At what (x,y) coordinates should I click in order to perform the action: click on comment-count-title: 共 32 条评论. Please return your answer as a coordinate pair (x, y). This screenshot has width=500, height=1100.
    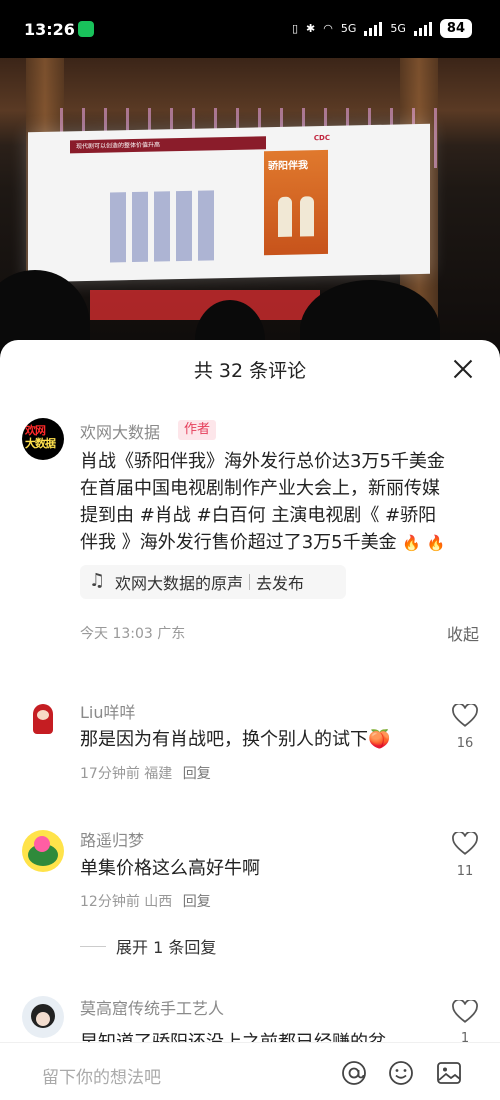
    Looking at the image, I should click on (250, 371).